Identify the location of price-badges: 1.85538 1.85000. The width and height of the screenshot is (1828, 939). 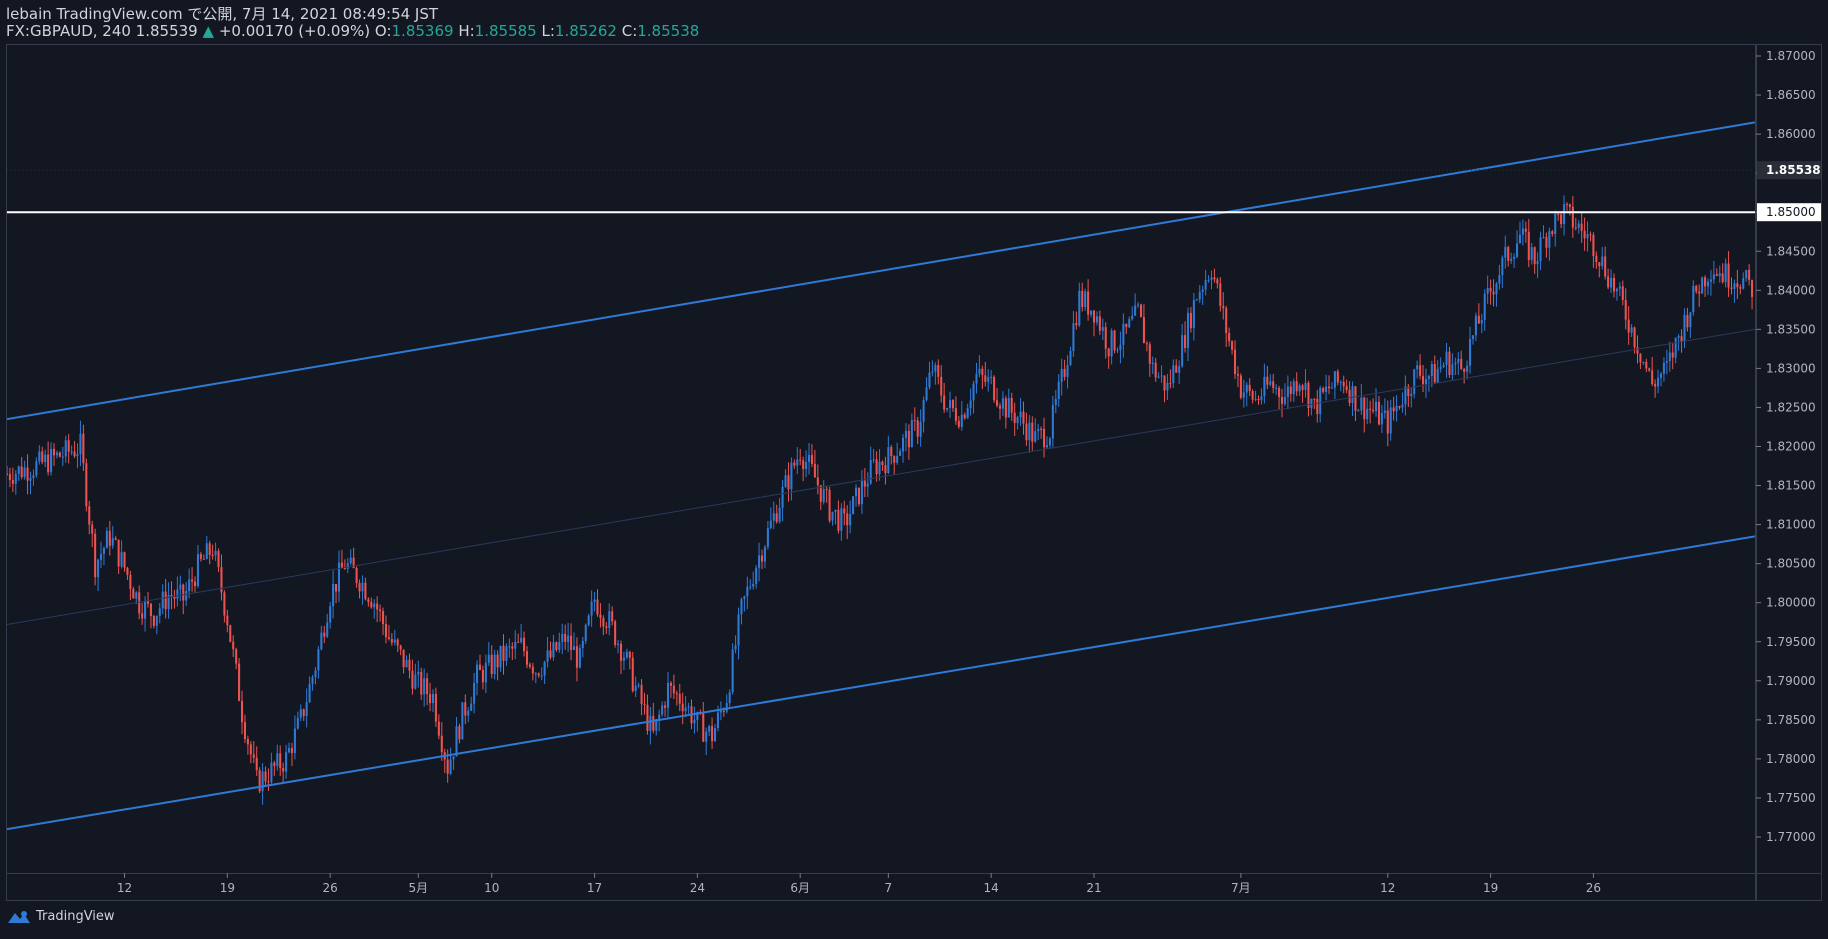
(1789, 191).